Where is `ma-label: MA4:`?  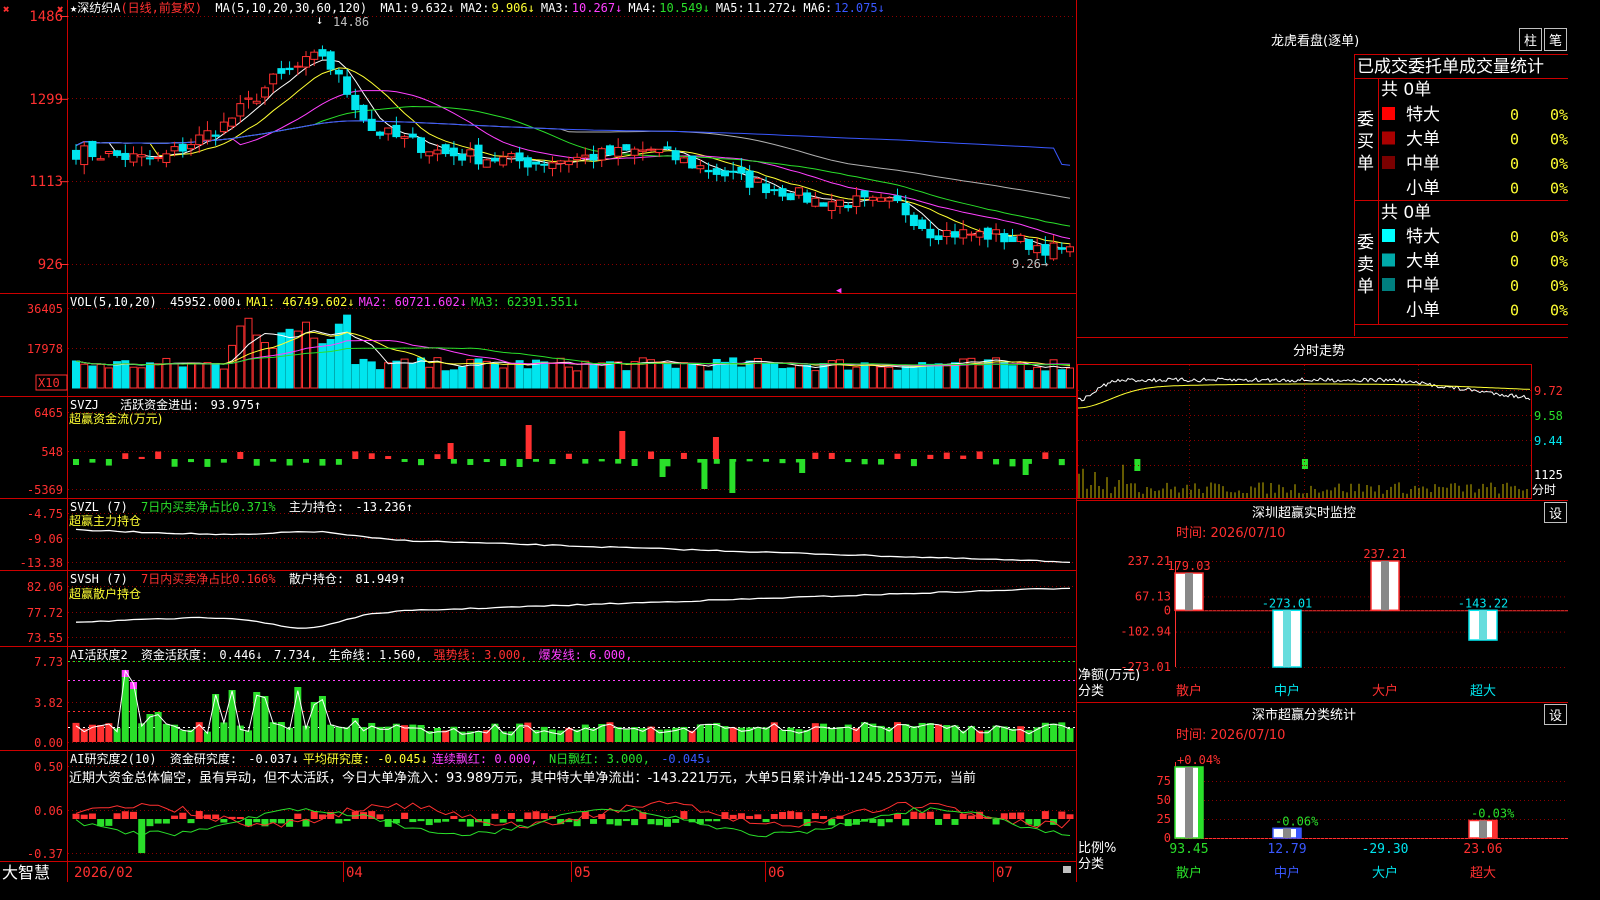
ma-label: MA4: is located at coordinates (642, 8).